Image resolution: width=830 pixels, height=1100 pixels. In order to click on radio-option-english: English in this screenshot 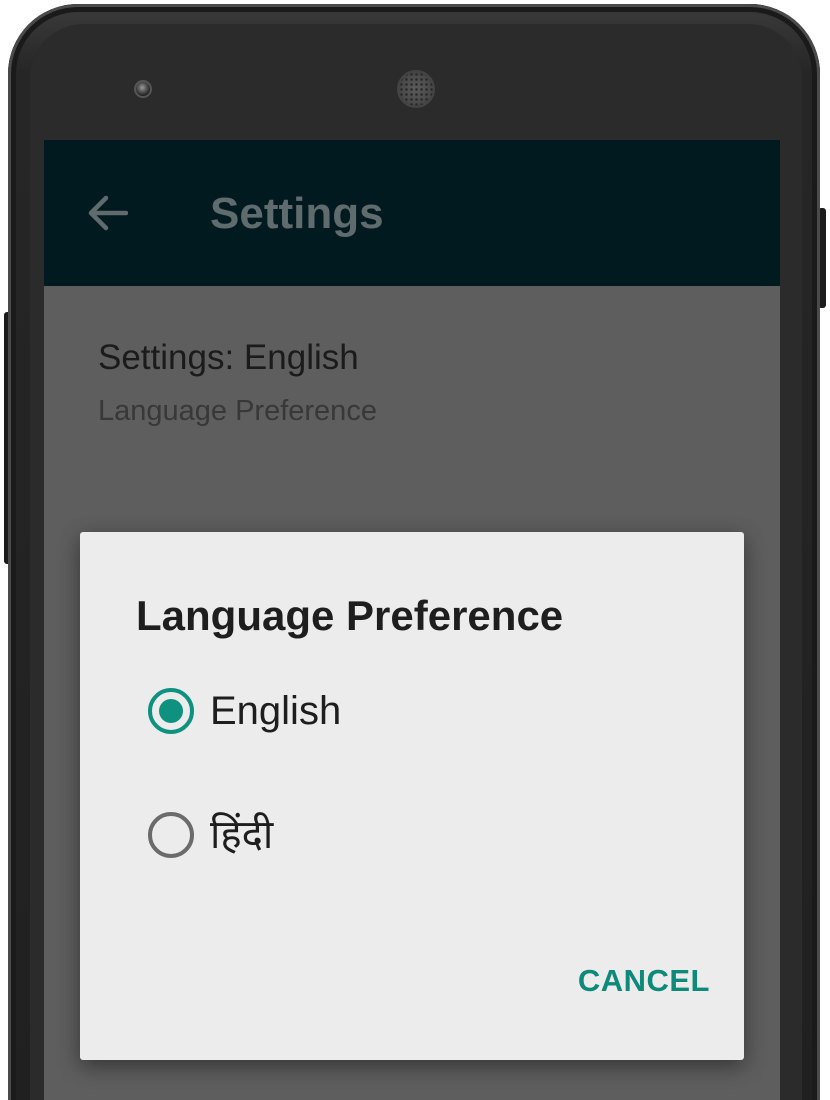, I will do `click(416, 712)`.